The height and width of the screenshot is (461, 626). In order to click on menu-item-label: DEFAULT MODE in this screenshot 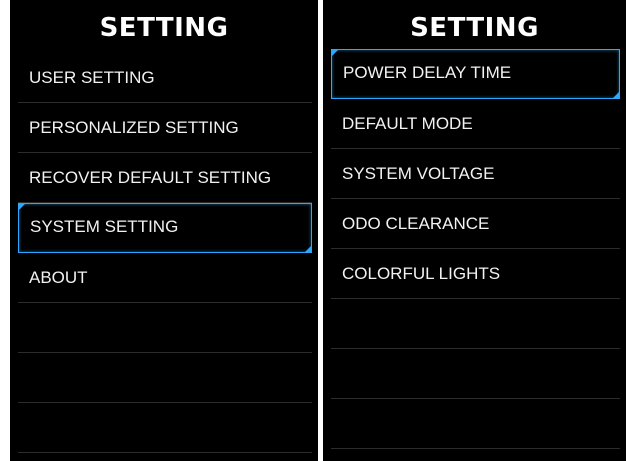, I will do `click(407, 123)`.